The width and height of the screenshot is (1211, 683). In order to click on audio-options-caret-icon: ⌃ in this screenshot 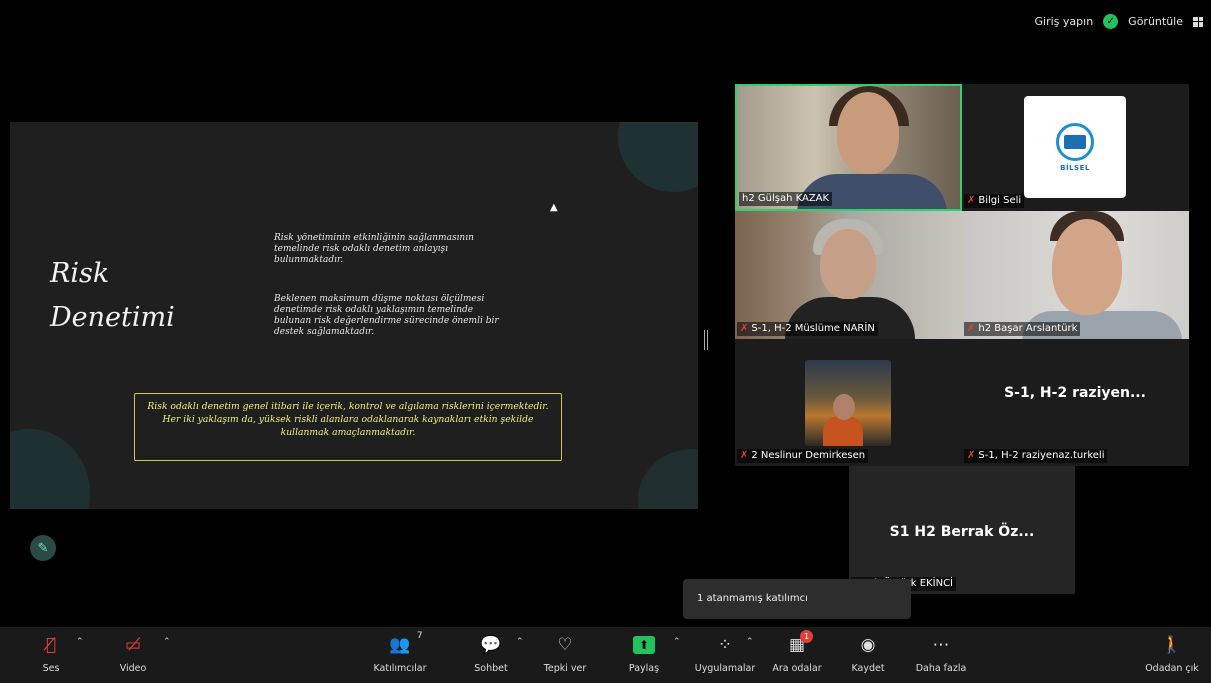, I will do `click(80, 642)`.